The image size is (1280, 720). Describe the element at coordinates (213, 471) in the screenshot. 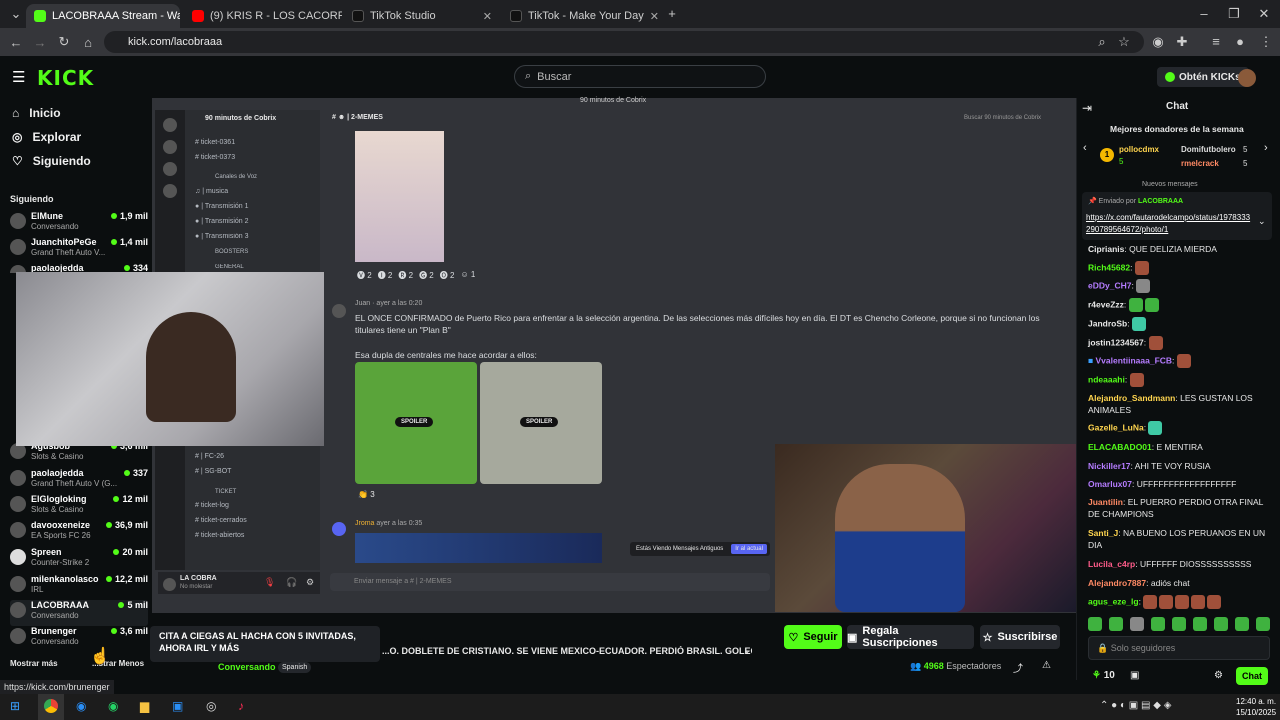

I see `channel-item: # | SG-BOT` at that location.